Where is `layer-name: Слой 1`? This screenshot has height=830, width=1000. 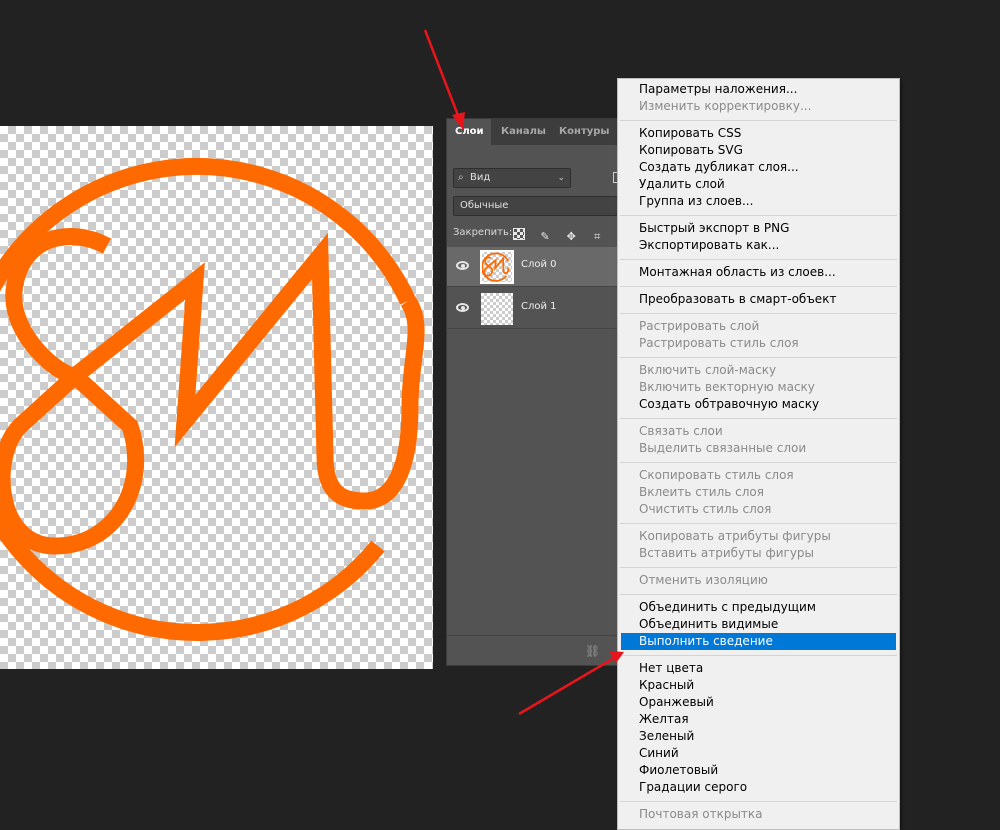
layer-name: Слой 1 is located at coordinates (539, 306).